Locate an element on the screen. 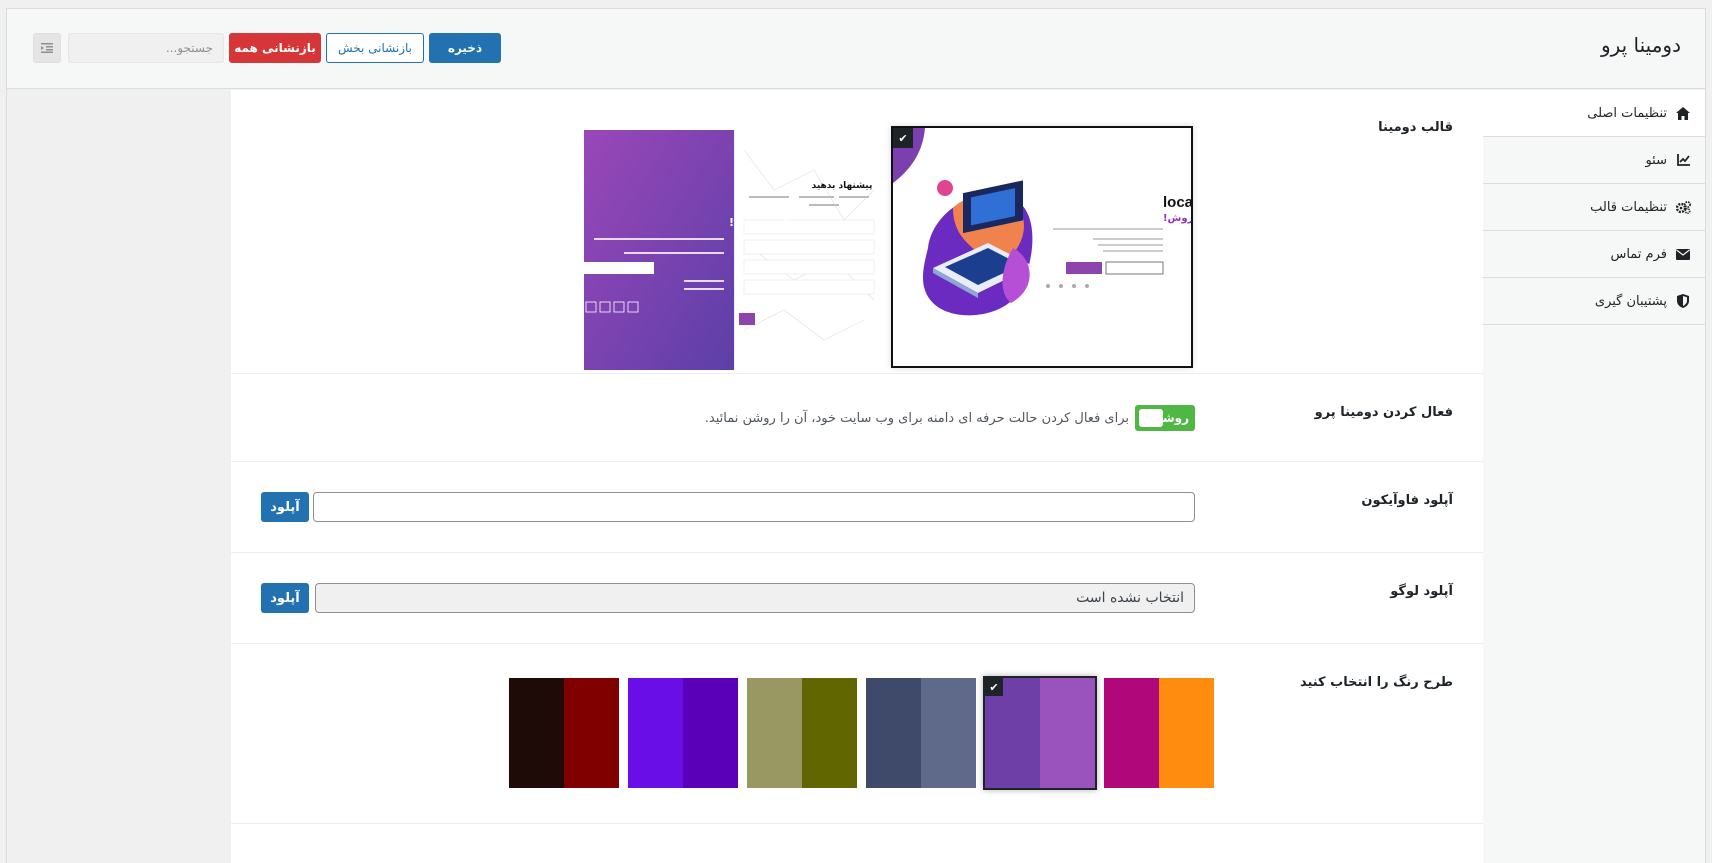 This screenshot has width=1712, height=863. favicon-url-input is located at coordinates (754, 507).